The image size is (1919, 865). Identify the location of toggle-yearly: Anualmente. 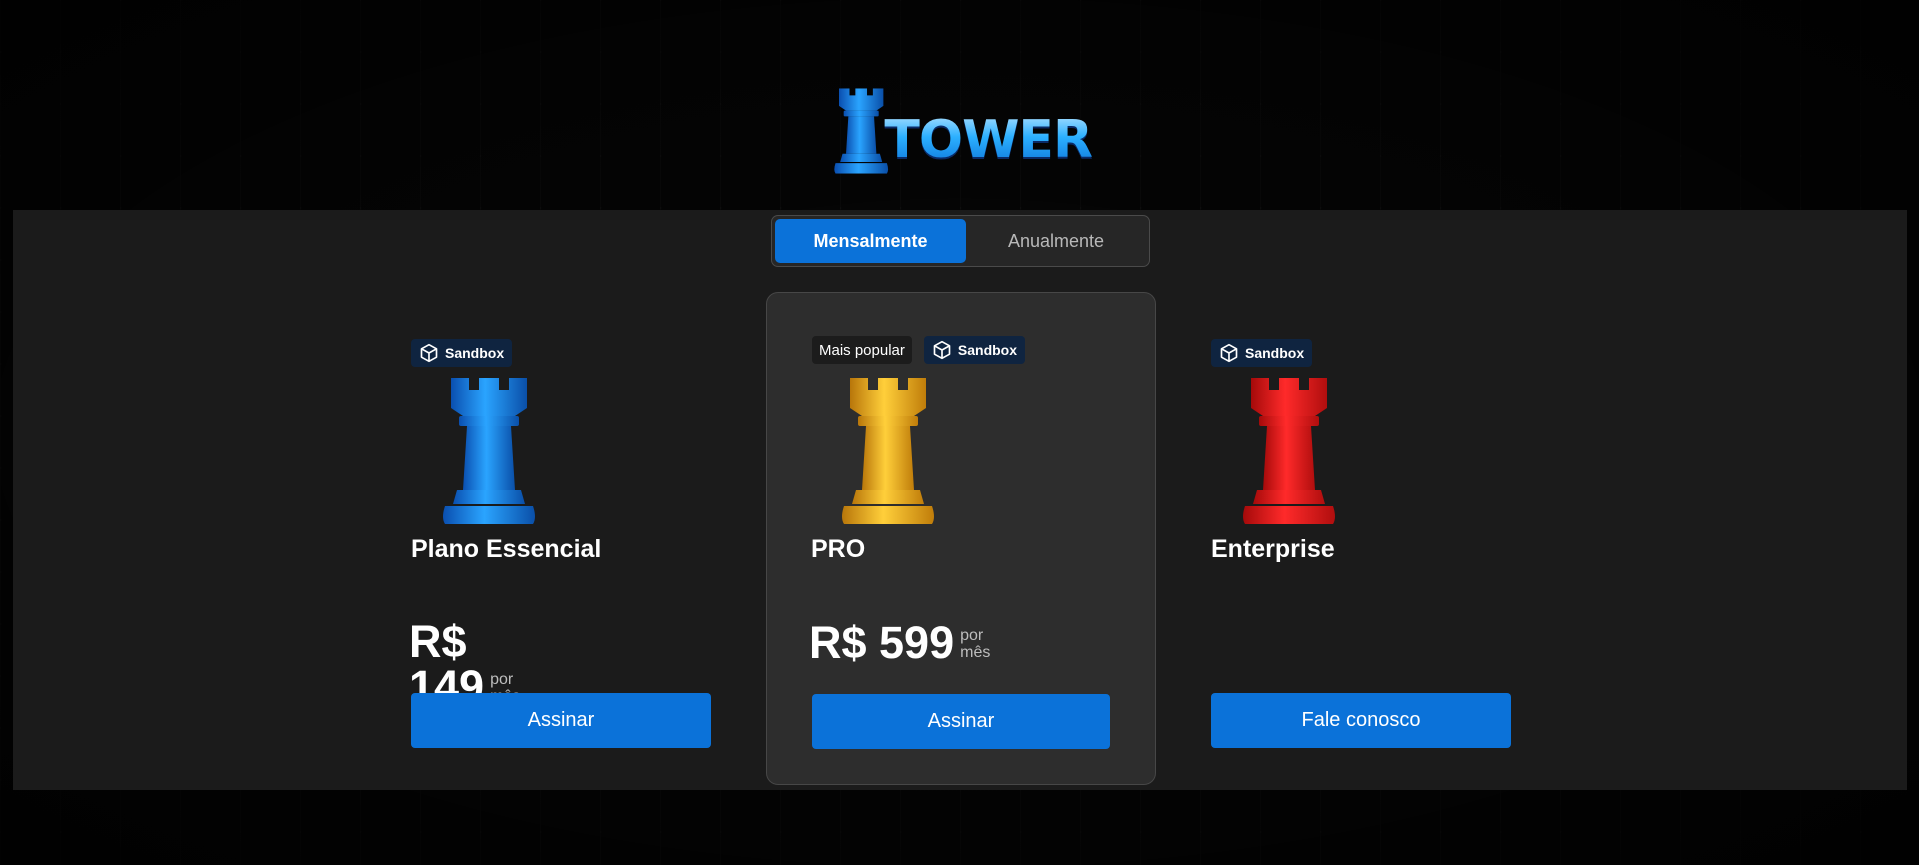
(1056, 241).